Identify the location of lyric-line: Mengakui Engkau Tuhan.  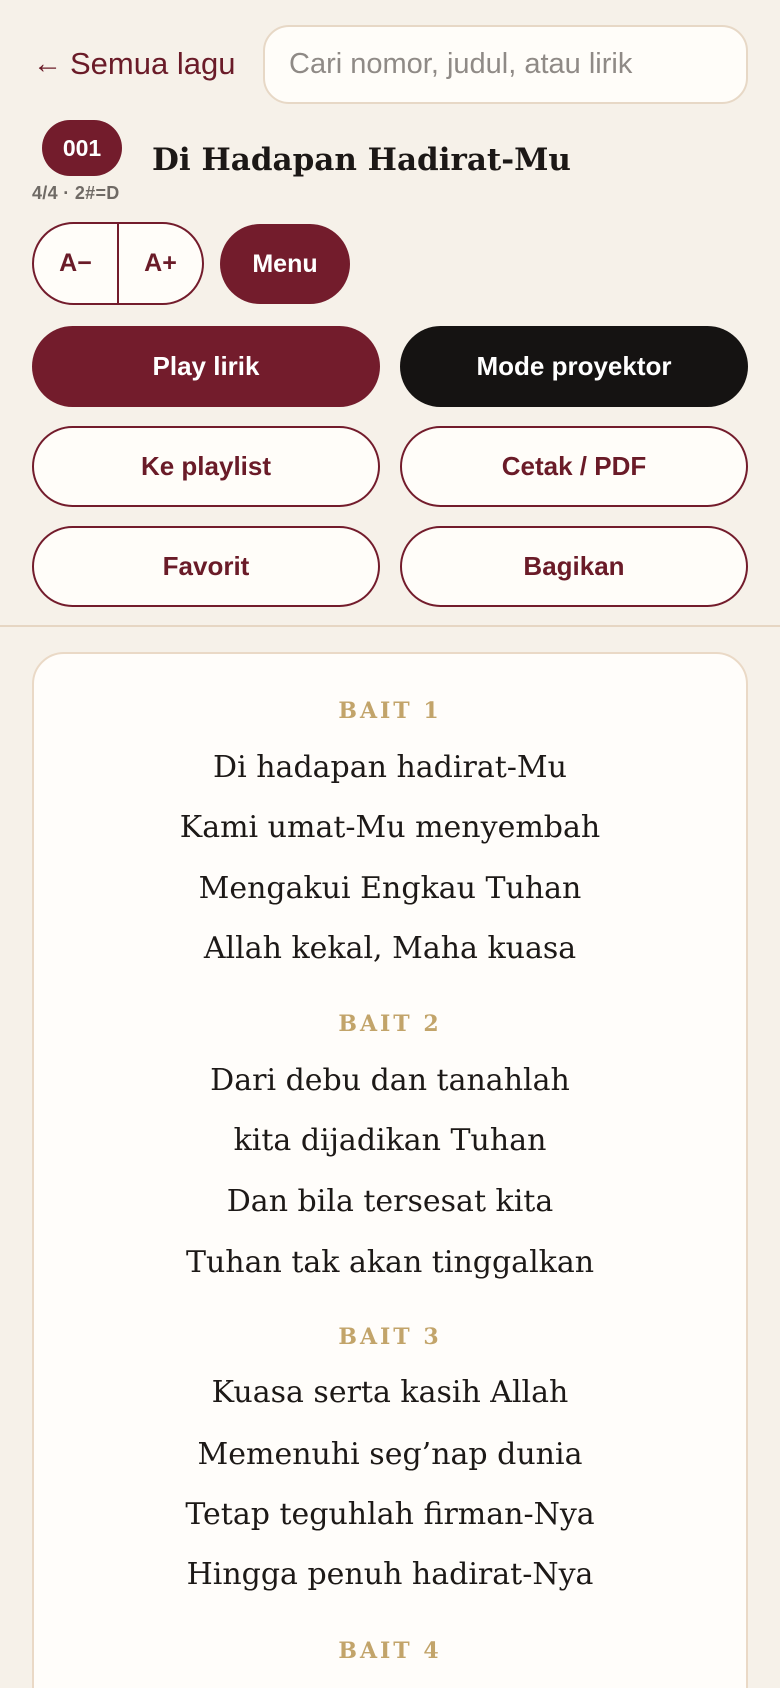
(390, 888).